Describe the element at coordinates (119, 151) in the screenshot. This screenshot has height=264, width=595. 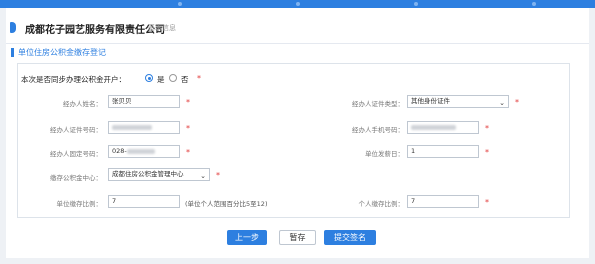
I see `agent-landline-value: 028-` at that location.